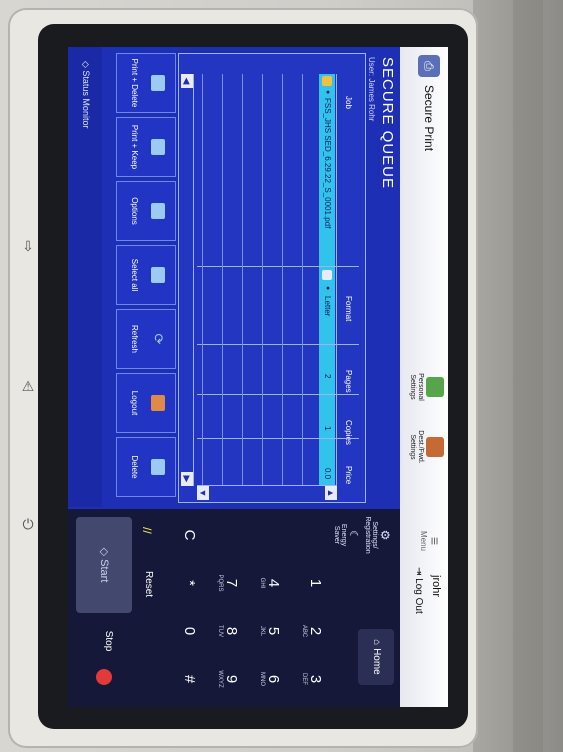 The width and height of the screenshot is (563, 752). I want to click on options-button: Options, so click(146, 211).